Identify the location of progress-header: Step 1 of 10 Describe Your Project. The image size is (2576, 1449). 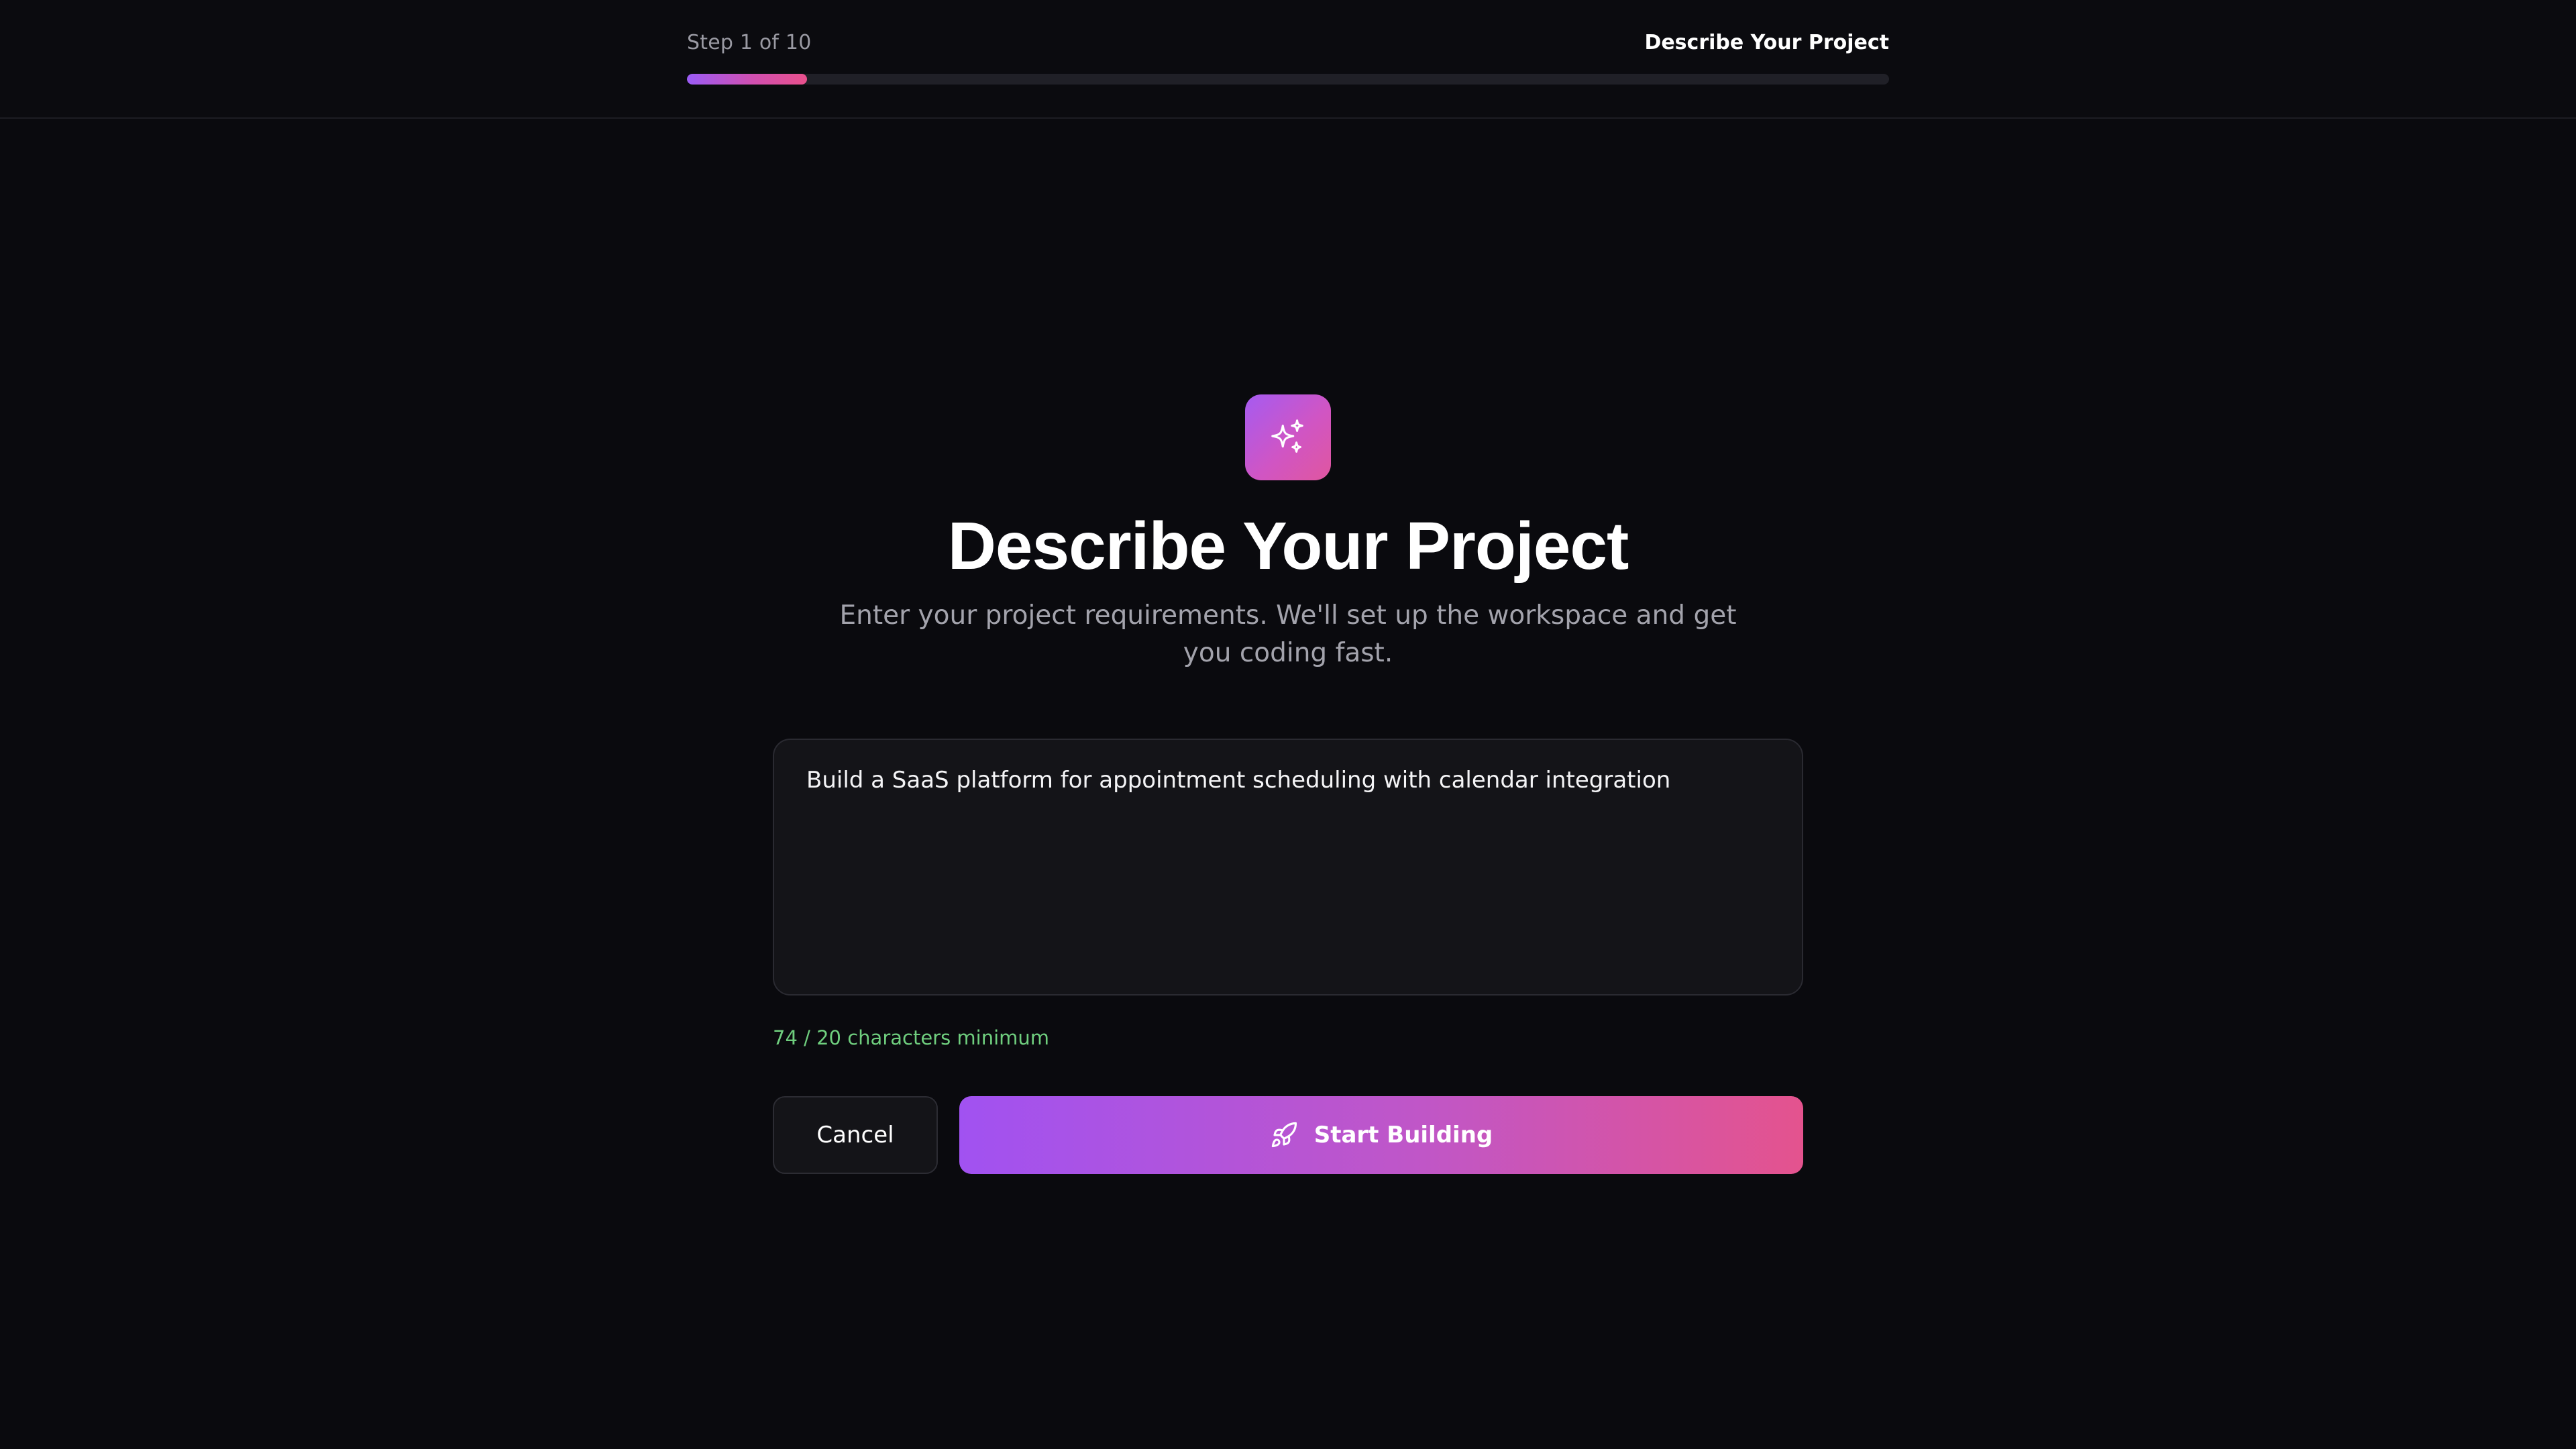
(1288, 59).